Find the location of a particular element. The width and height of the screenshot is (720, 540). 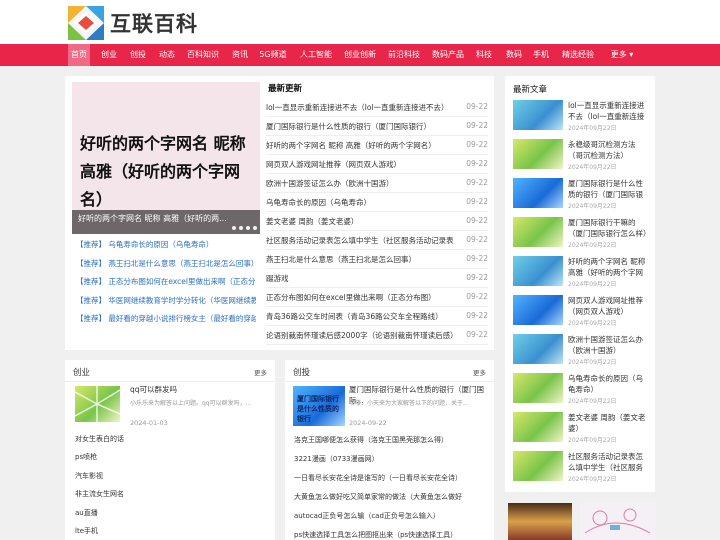

nav-item: 创投 is located at coordinates (138, 55).